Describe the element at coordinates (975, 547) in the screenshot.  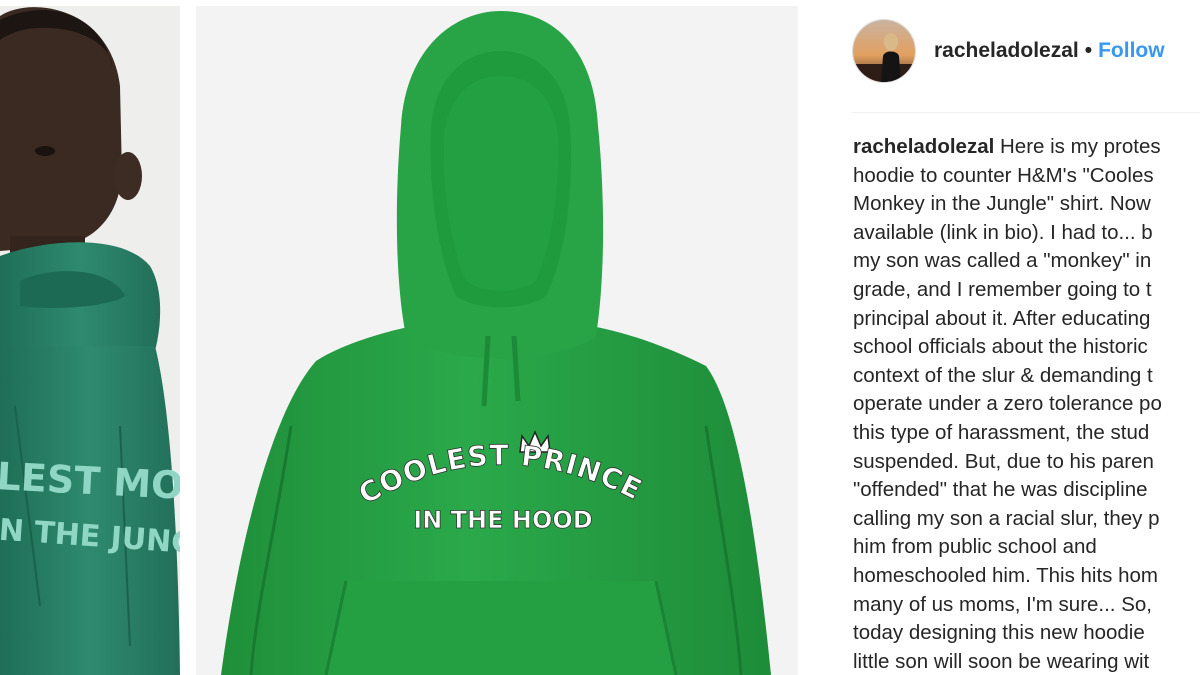
I see `caption-line: him from public school and` at that location.